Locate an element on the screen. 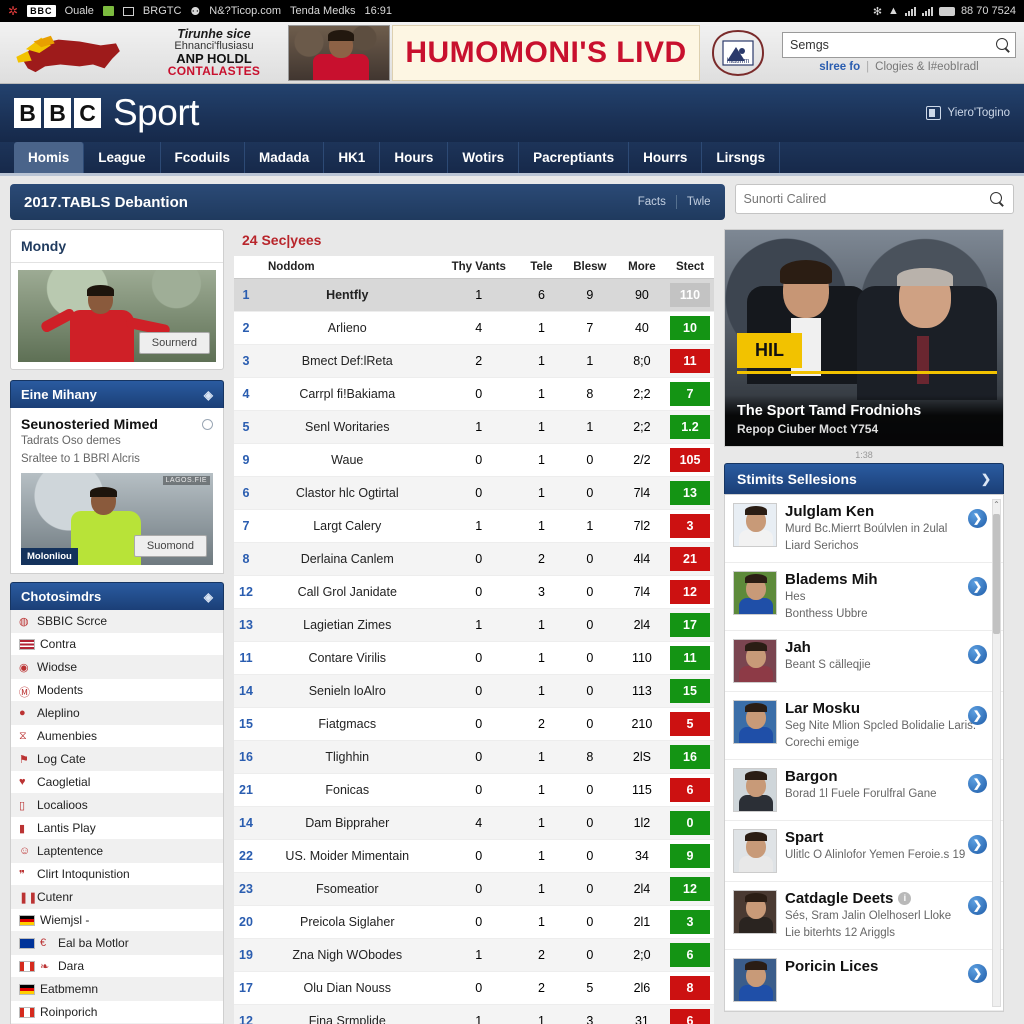  list-item: ▮ Lantis Play is located at coordinates (117, 829).